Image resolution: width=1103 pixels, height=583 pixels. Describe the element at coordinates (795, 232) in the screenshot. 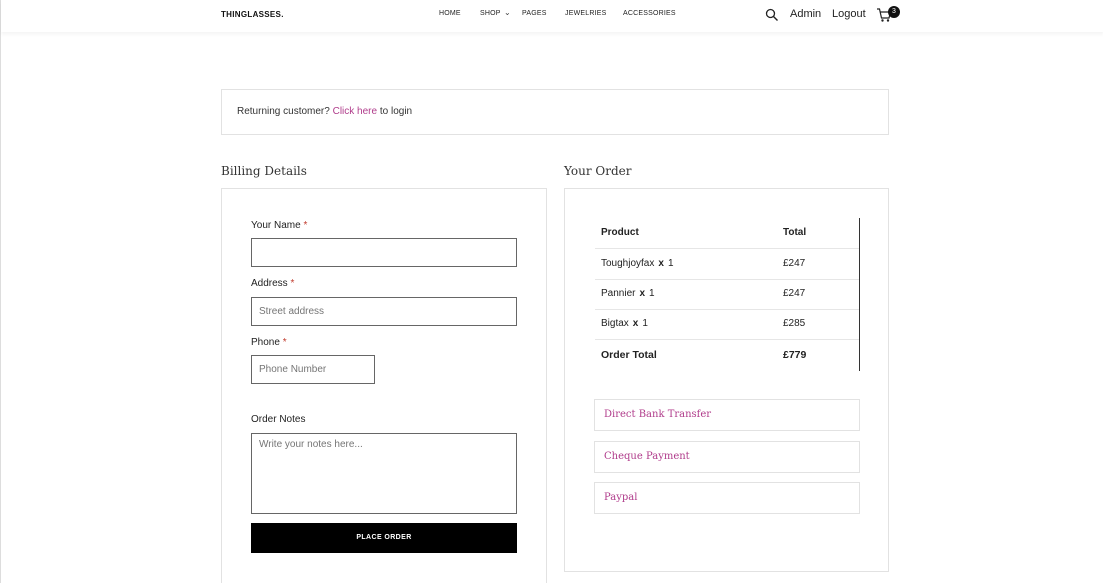

I see `column-total: Total` at that location.